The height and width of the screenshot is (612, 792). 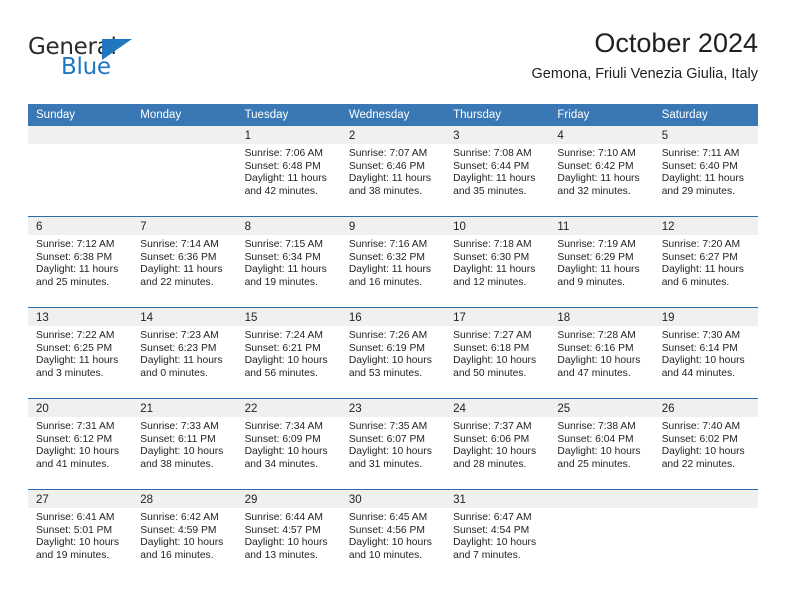 I want to click on sunrise-time: Sunrise: 7:11 AM, so click(x=700, y=153).